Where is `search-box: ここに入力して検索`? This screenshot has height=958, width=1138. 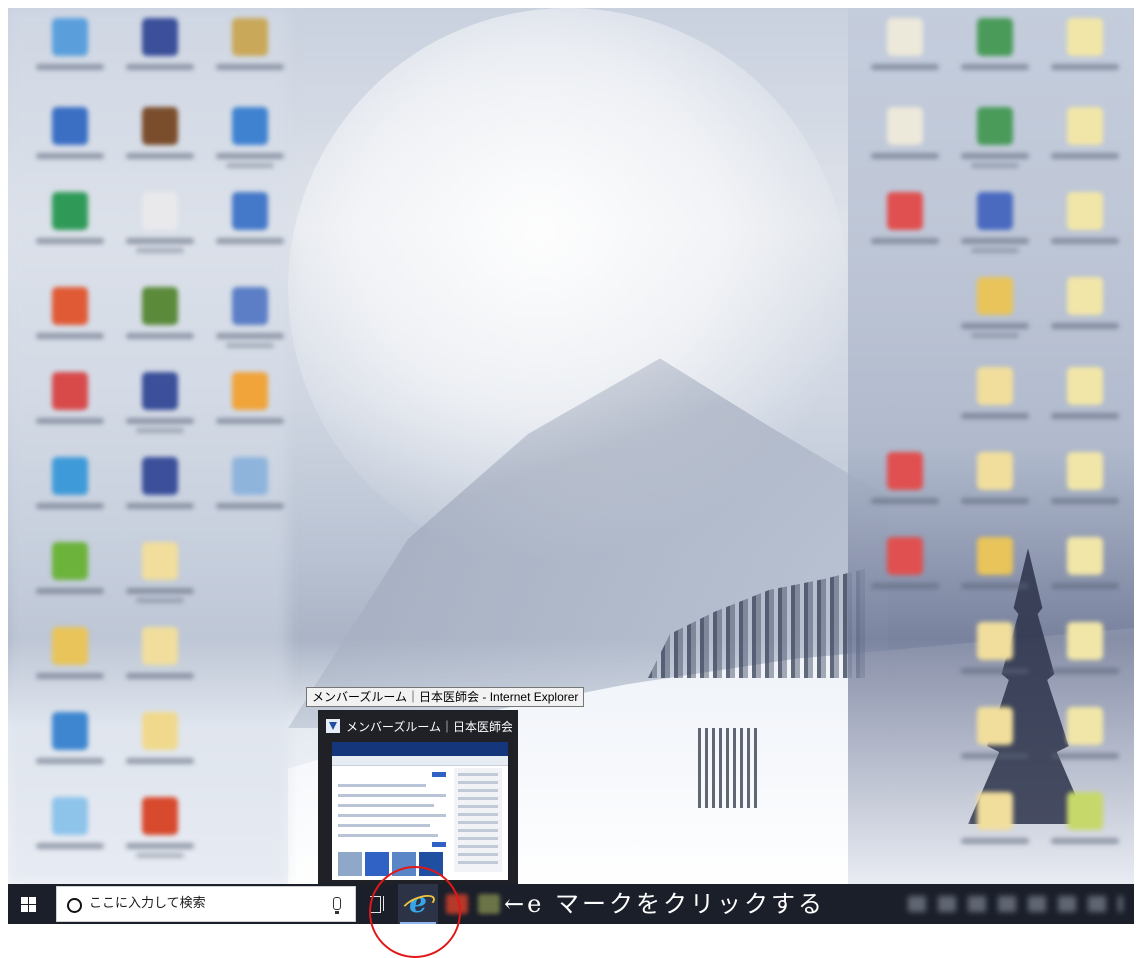 search-box: ここに入力して検索 is located at coordinates (206, 904).